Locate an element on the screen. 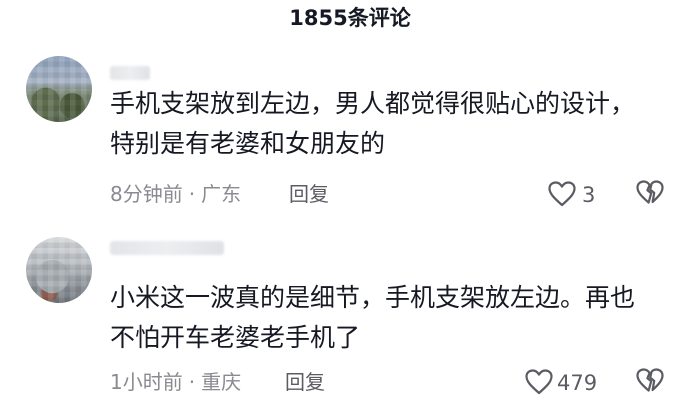 The height and width of the screenshot is (406, 700). comment-location: 重庆 is located at coordinates (221, 382).